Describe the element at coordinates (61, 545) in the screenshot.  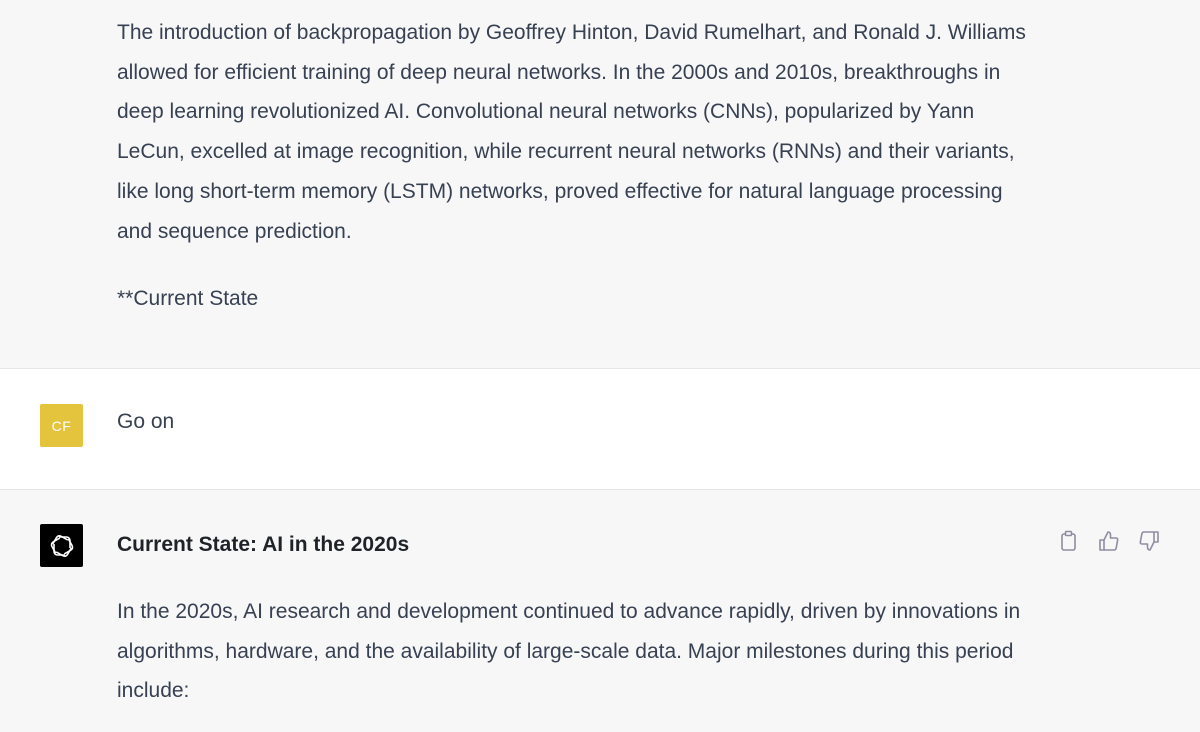
I see `openai-logo-icon` at that location.